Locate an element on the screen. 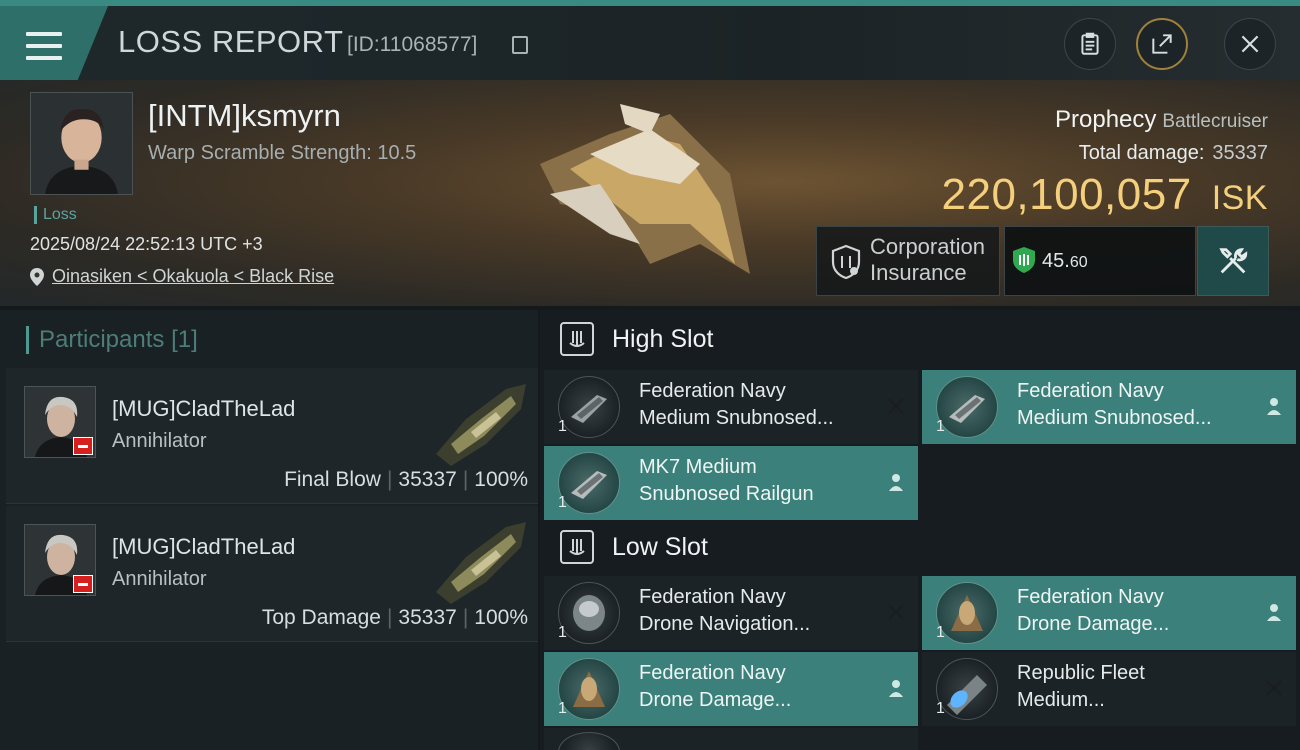  security-shield-icon is located at coordinates (1024, 260).